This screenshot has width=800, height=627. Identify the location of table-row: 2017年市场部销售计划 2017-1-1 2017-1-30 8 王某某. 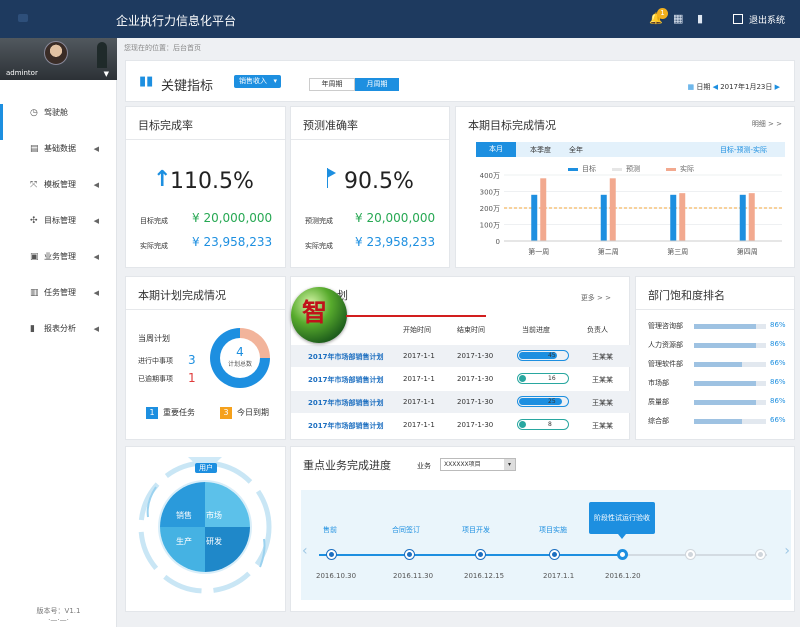
(461, 425).